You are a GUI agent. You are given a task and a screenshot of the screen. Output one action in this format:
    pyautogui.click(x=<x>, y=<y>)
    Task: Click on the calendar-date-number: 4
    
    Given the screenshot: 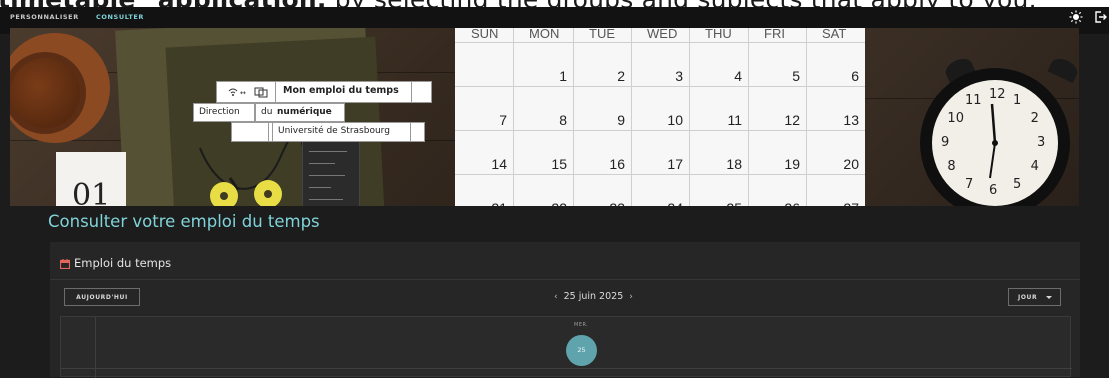 What is the action you would take?
    pyautogui.click(x=738, y=76)
    